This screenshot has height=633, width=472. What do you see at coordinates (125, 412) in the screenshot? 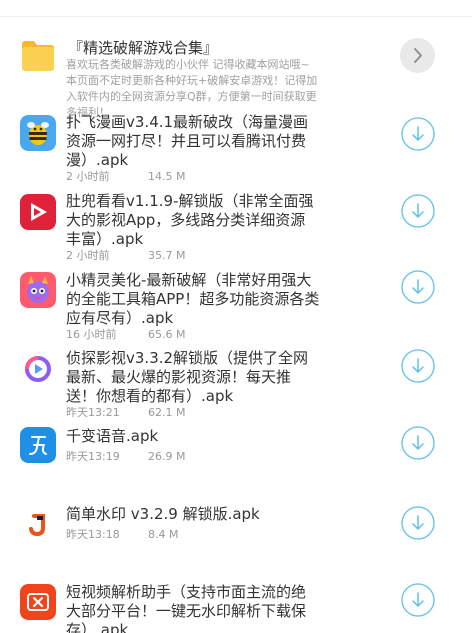
I see `file-meta: 昨天13:21 62.1 M` at bounding box center [125, 412].